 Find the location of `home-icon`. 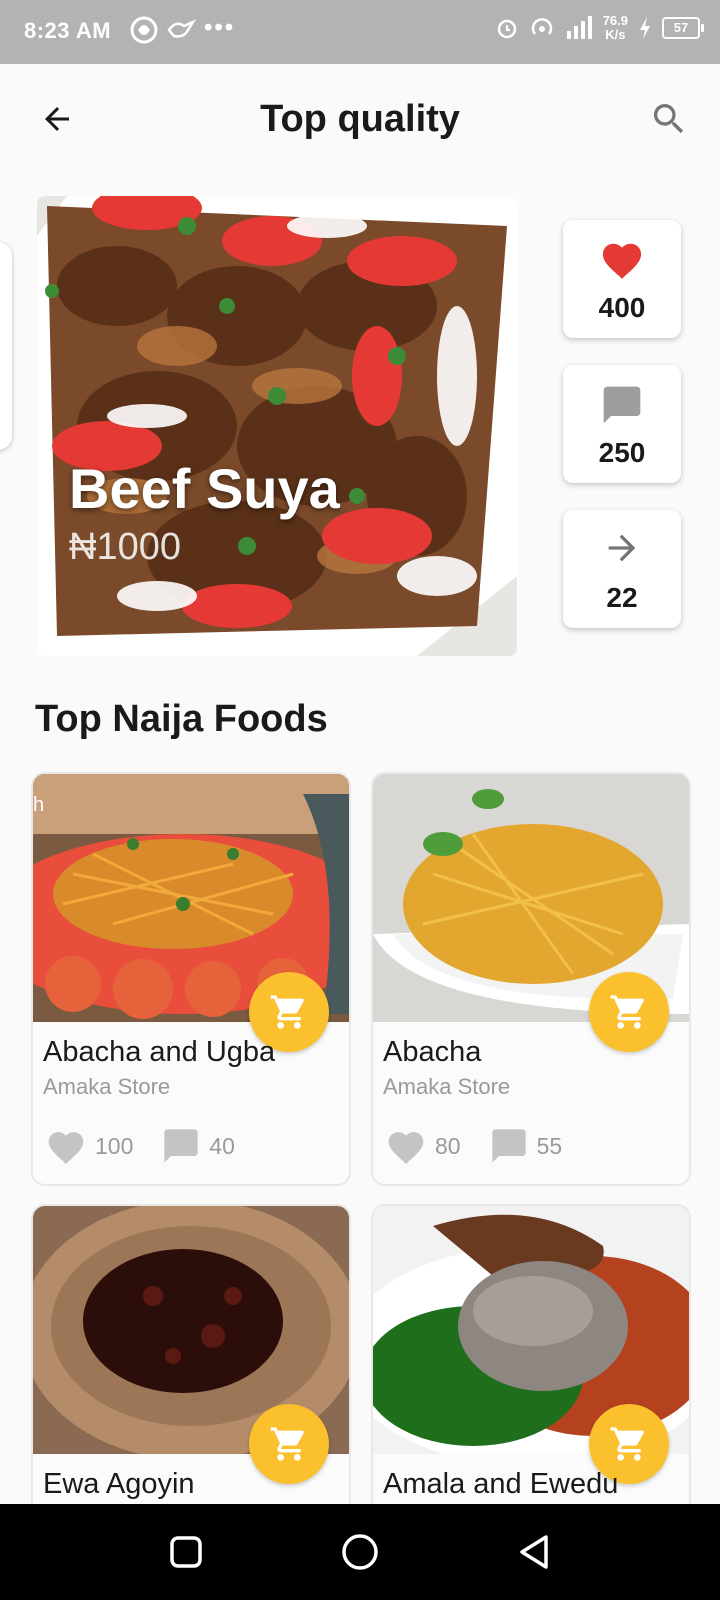

home-icon is located at coordinates (360, 1552).